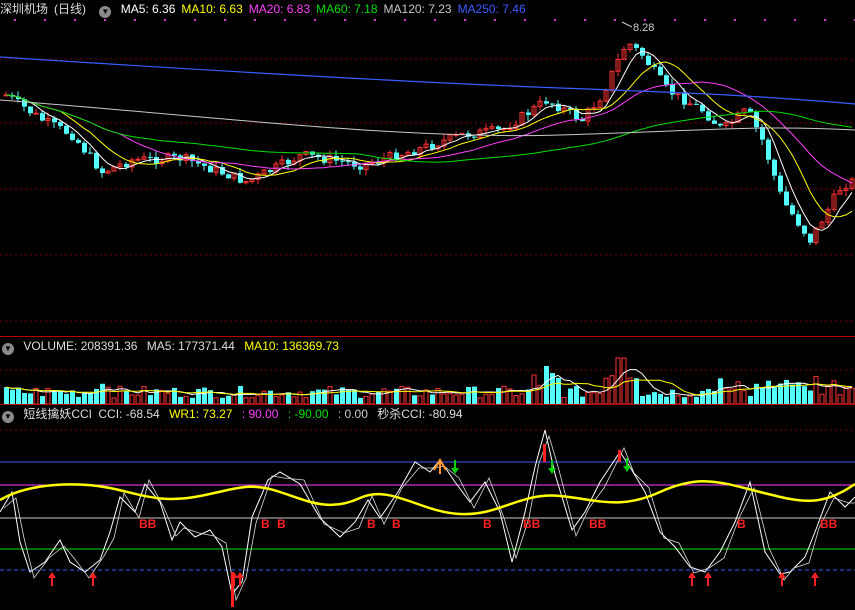 The image size is (855, 610). Describe the element at coordinates (260, 414) in the screenshot. I see `indicator-level-hi: : 90.00` at that location.